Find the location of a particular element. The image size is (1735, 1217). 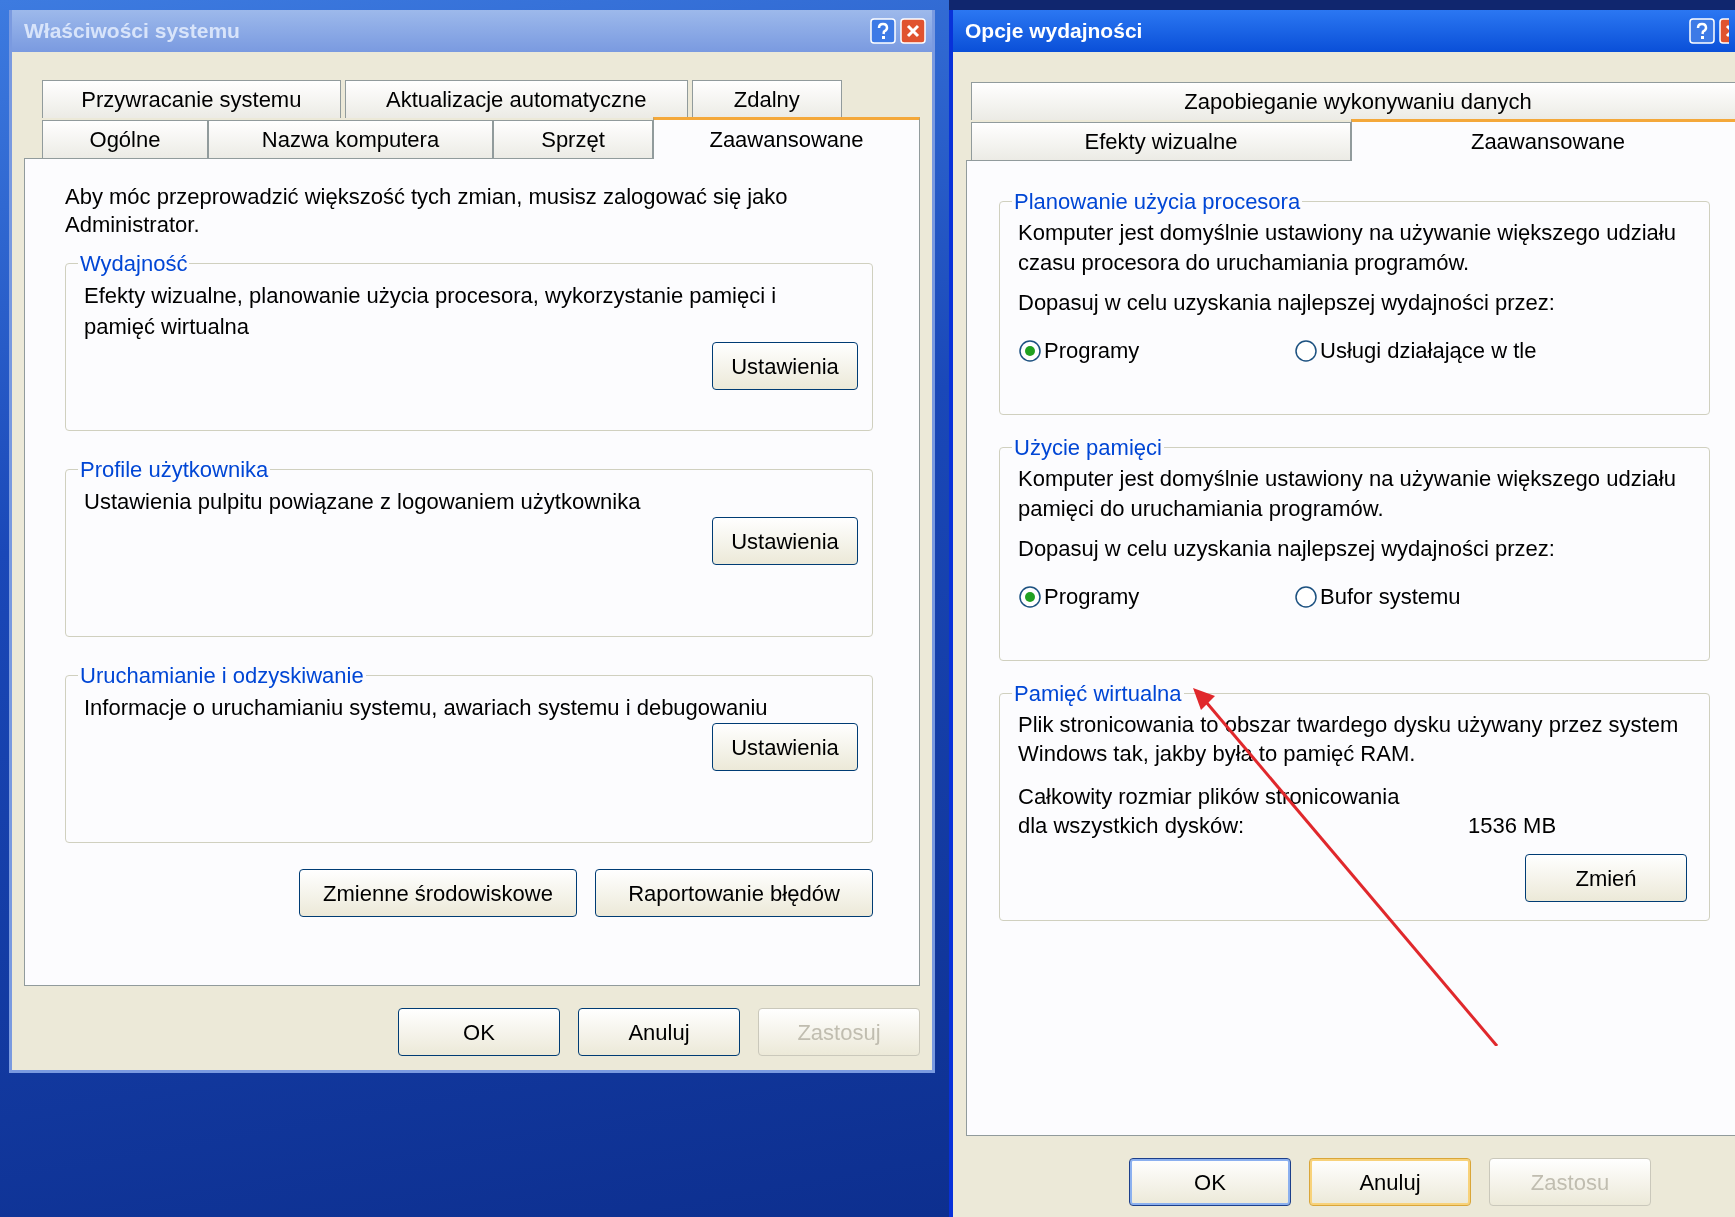

dialog-button: Zmienne środowiskowe is located at coordinates (438, 893).